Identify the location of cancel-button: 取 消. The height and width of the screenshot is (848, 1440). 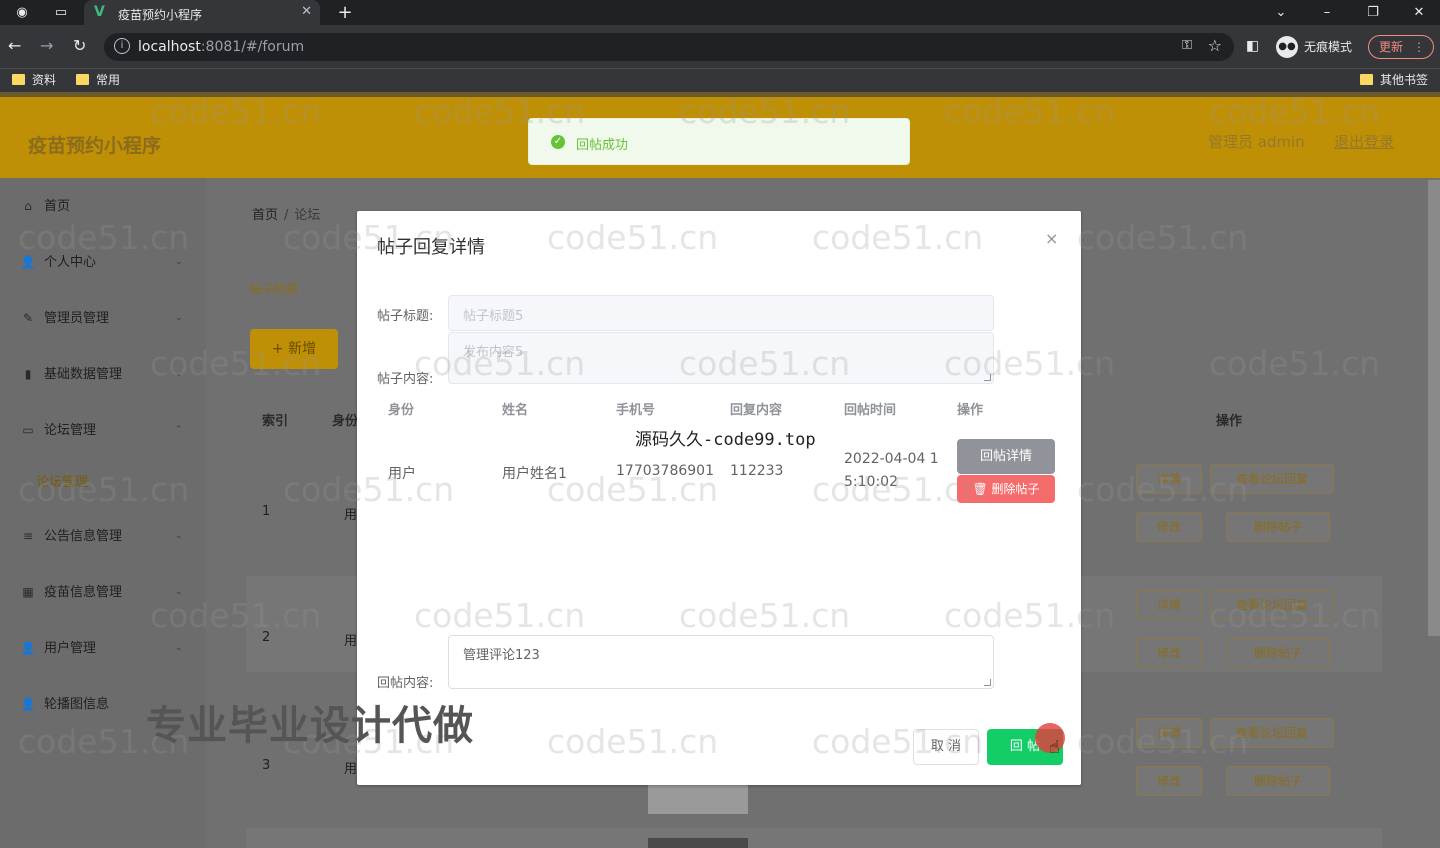
(946, 747).